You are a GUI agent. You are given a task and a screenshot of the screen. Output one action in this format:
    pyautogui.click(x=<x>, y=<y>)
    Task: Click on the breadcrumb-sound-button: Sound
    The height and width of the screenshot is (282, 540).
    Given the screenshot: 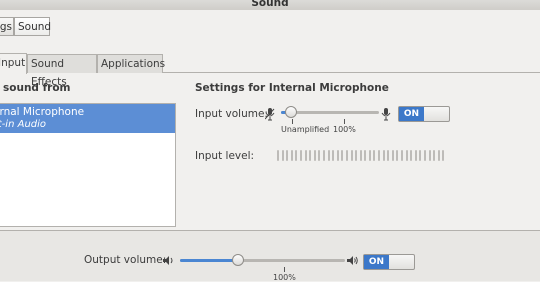 What is the action you would take?
    pyautogui.click(x=32, y=26)
    